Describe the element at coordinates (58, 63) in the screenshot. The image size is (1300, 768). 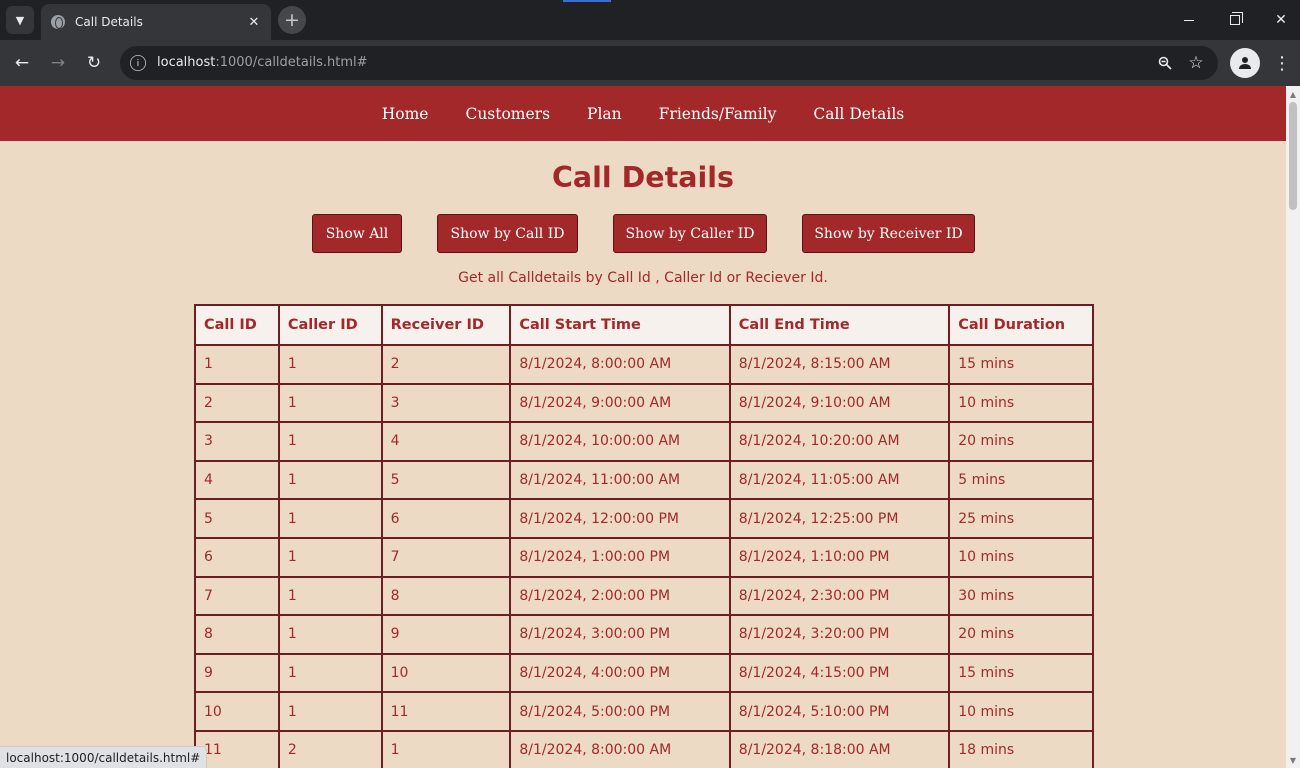
I see `forward-arrow-icon: →` at that location.